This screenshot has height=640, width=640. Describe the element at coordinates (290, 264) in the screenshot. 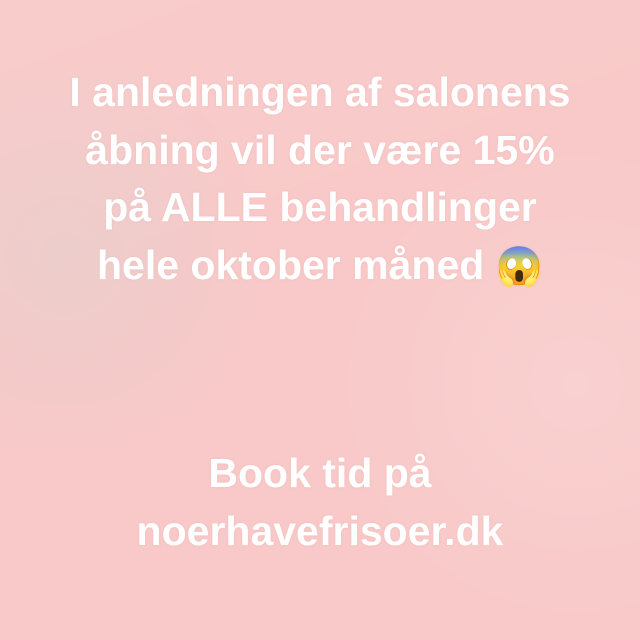

I see `announcement-line-text: hele oktober måned` at that location.